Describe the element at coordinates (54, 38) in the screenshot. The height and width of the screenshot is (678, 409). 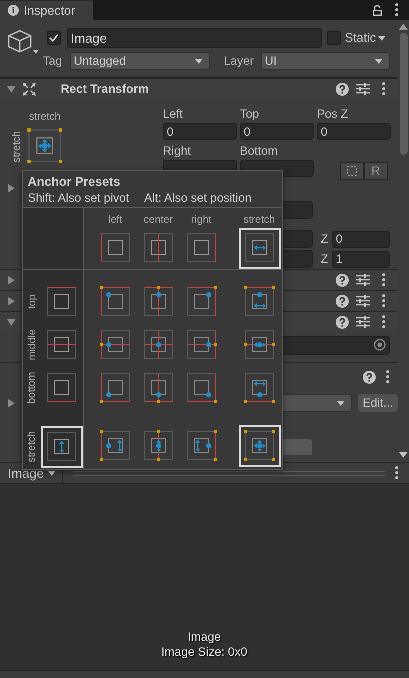
I see `active-checkbox` at that location.